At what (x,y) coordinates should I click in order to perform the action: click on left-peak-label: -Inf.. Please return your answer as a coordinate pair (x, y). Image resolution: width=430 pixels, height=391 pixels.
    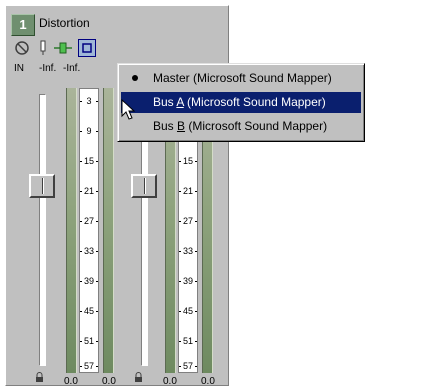
    Looking at the image, I should click on (48, 68).